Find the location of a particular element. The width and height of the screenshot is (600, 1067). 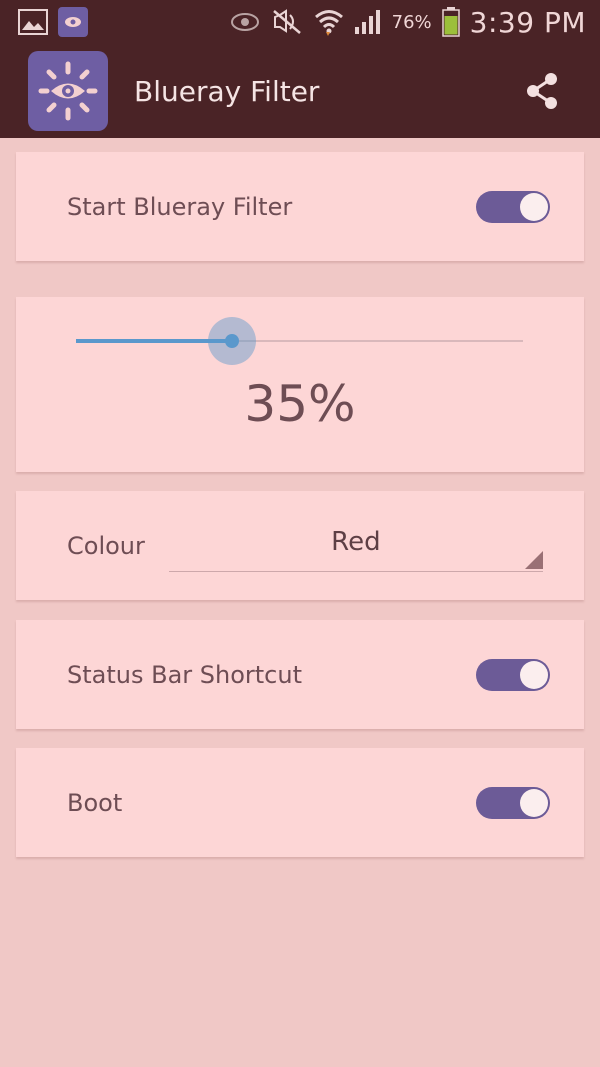

eye-icon is located at coordinates (245, 22).